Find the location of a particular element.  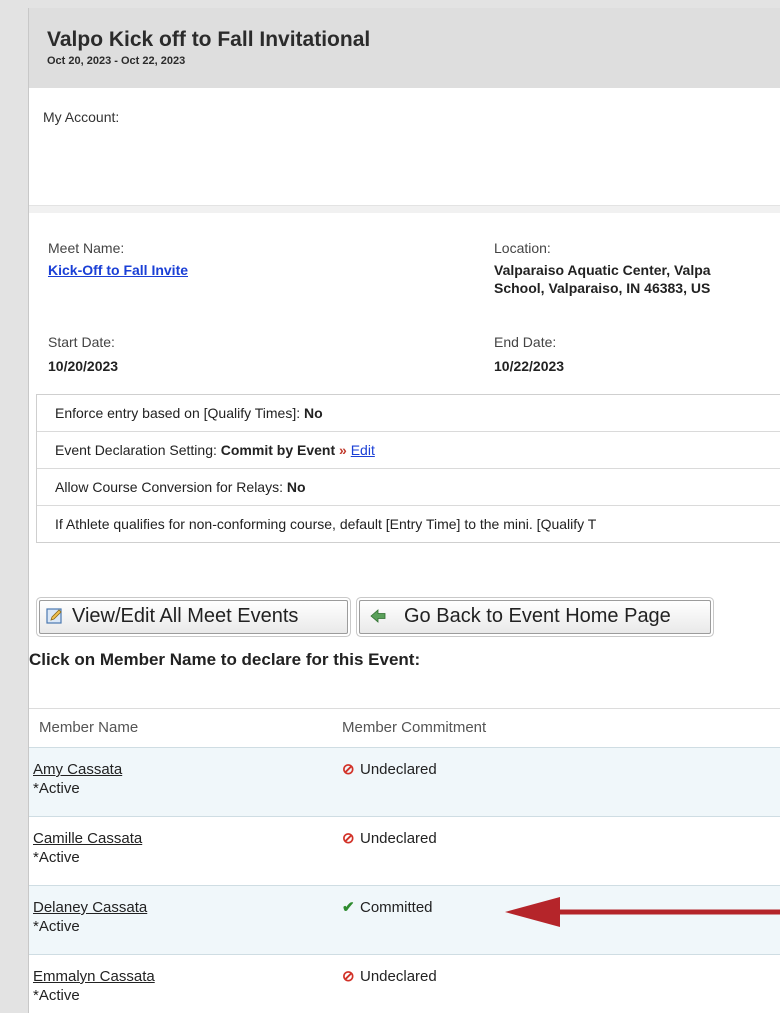

location-line-2: School, Valparaiso, IN 46383, US is located at coordinates (602, 288).